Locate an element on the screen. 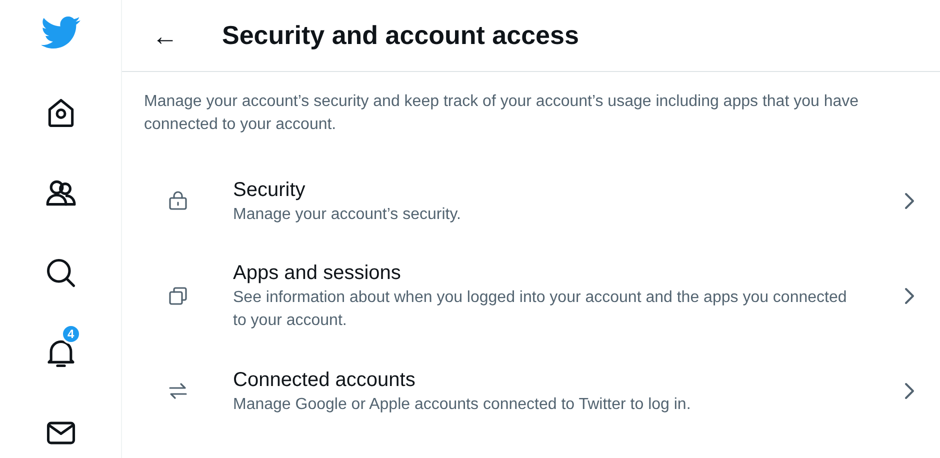  notification-badge: 4 is located at coordinates (71, 334).